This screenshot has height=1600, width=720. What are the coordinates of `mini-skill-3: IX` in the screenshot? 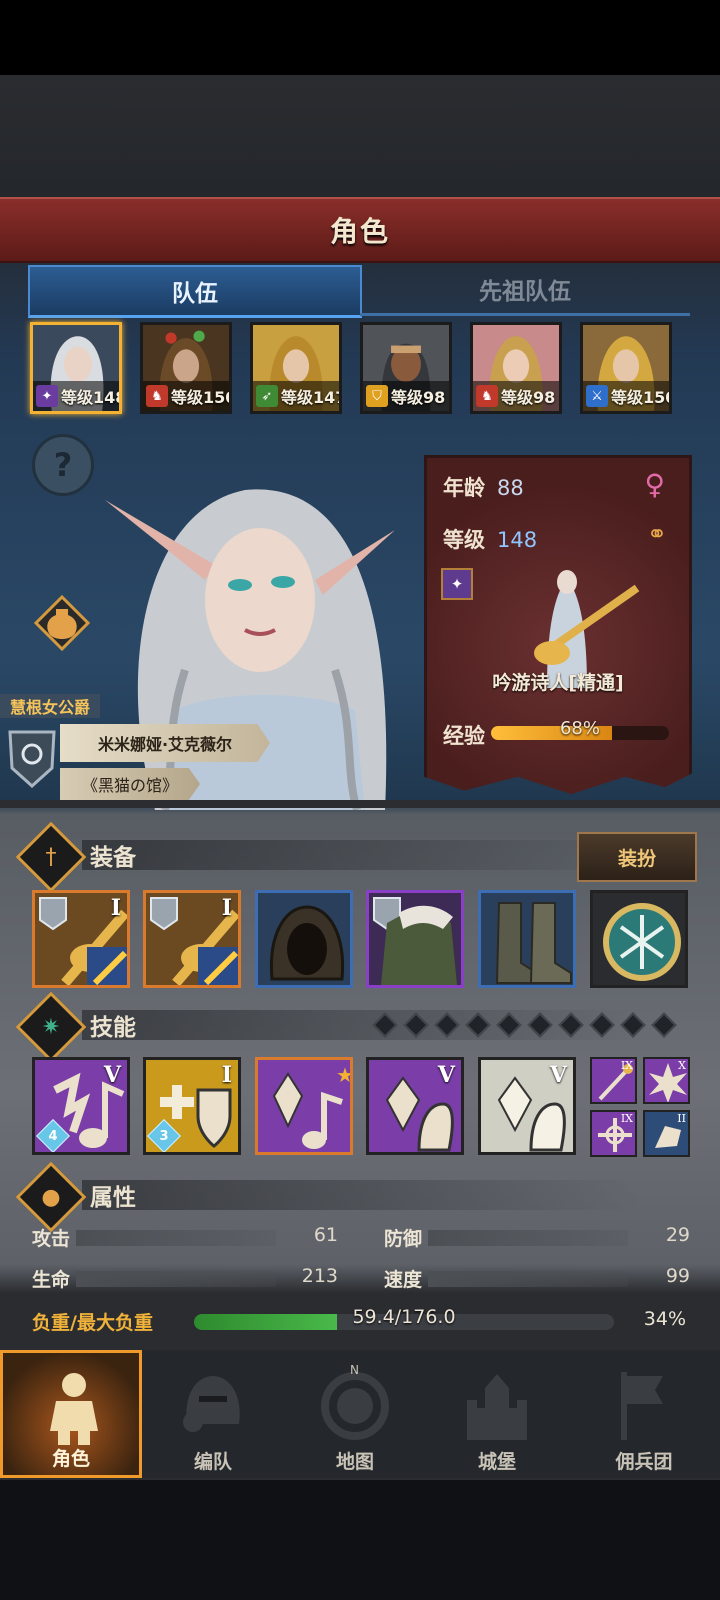 It's located at (613, 1133).